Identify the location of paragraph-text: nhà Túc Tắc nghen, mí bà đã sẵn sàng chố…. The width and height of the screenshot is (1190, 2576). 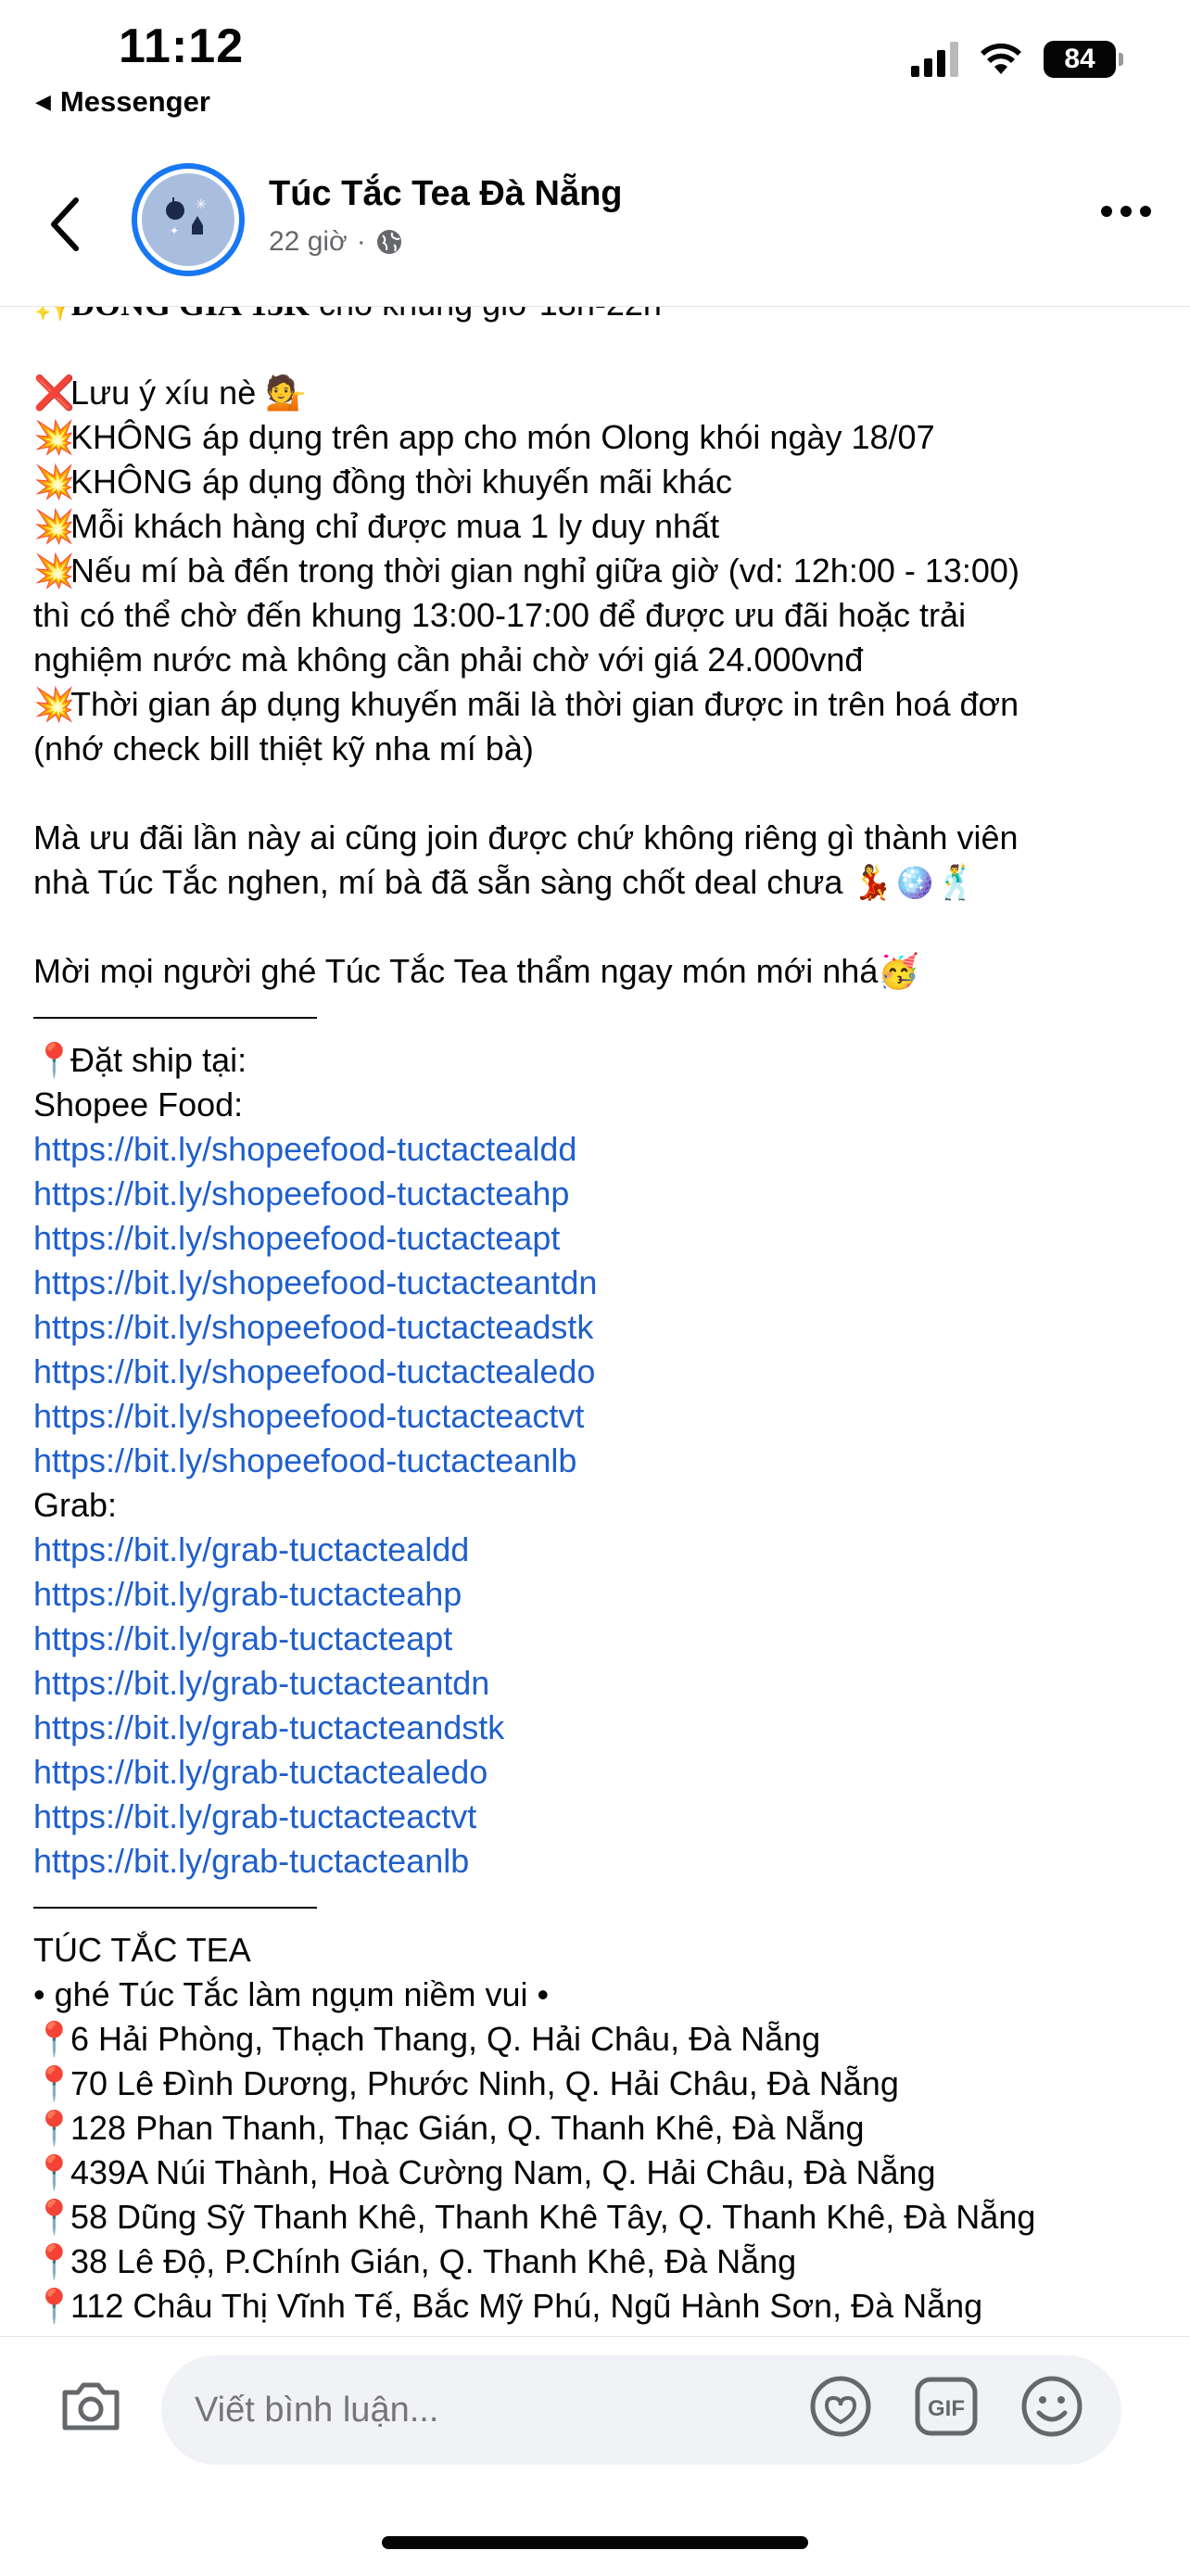
(438, 882).